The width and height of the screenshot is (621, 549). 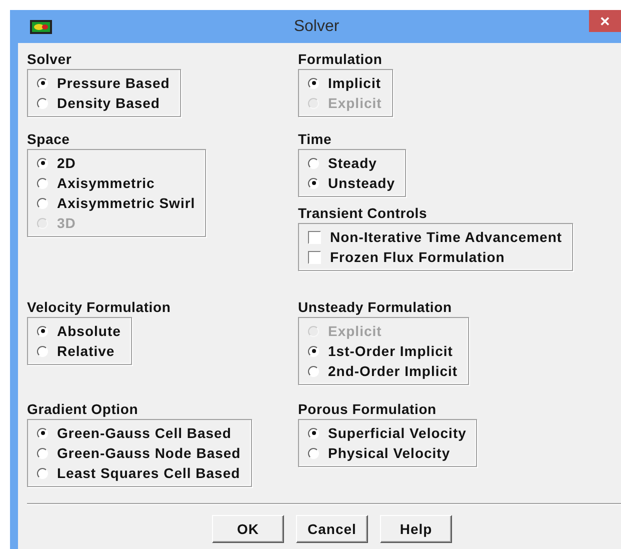 What do you see at coordinates (113, 83) in the screenshot?
I see `option-label: Pressure Based` at bounding box center [113, 83].